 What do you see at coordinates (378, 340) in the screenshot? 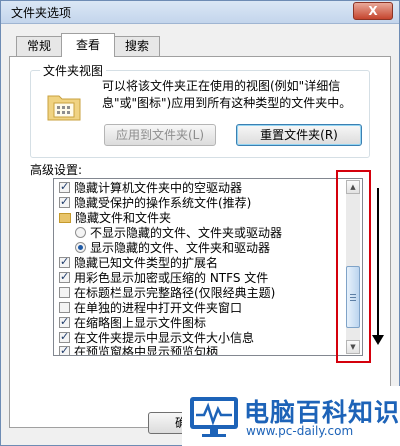
I see `down-arrow-head` at bounding box center [378, 340].